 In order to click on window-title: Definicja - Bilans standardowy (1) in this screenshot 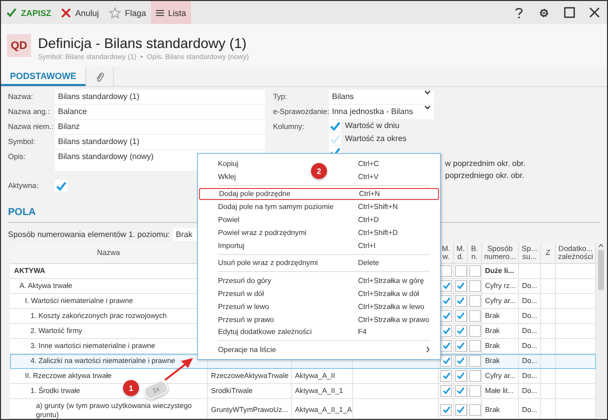, I will do `click(143, 43)`.